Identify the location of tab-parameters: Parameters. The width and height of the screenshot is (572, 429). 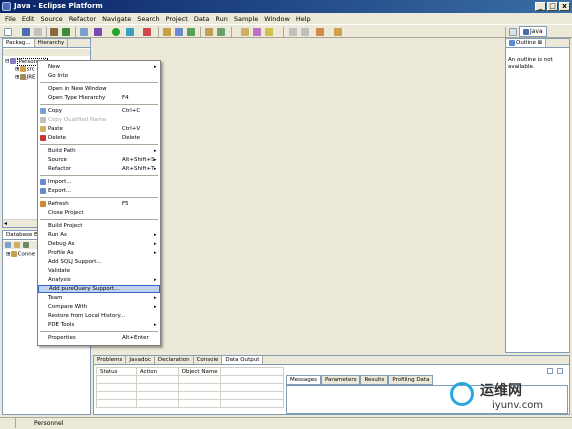
(340, 380).